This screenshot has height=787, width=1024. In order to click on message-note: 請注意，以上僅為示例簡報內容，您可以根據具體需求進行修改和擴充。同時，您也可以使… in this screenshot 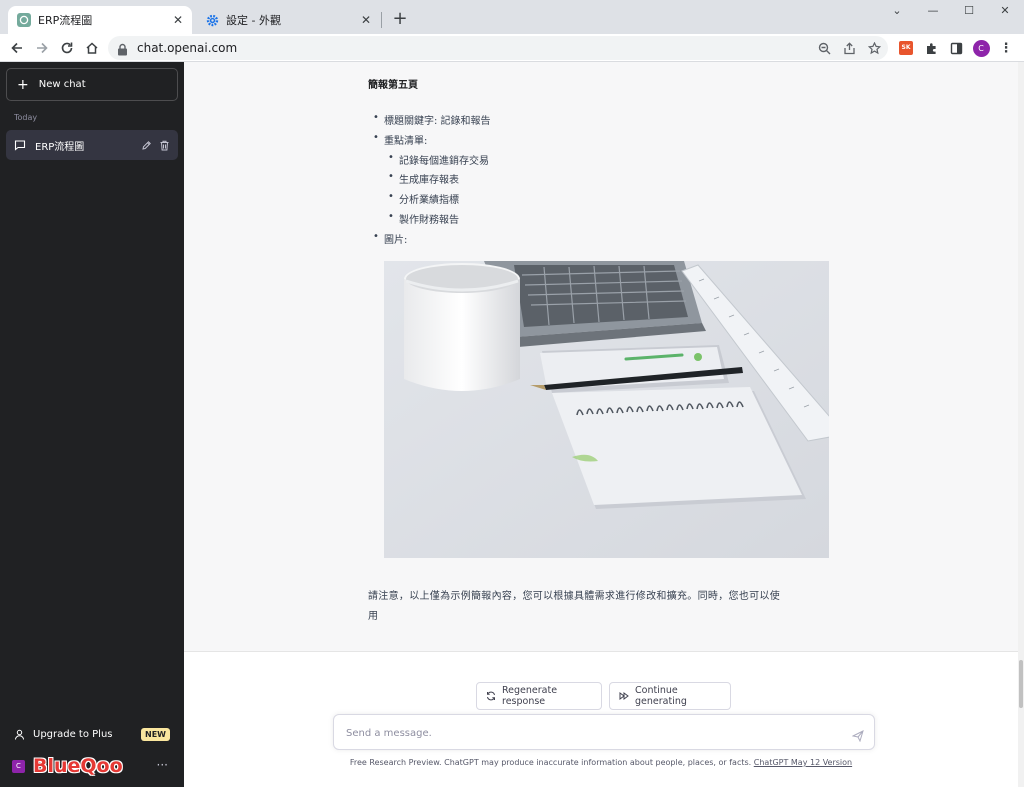, I will do `click(574, 606)`.